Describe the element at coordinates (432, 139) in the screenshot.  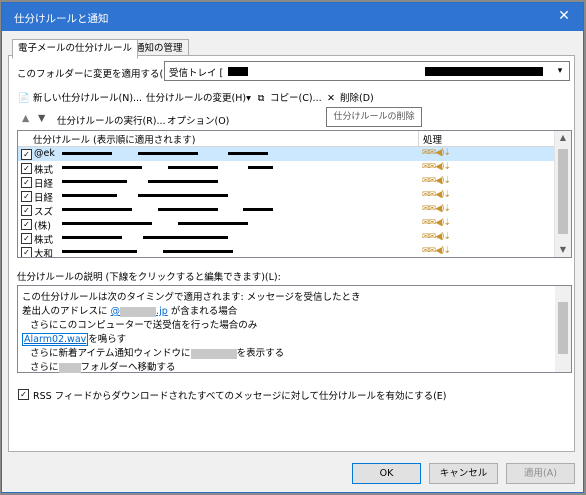
I see `column-header-action: 処理` at that location.